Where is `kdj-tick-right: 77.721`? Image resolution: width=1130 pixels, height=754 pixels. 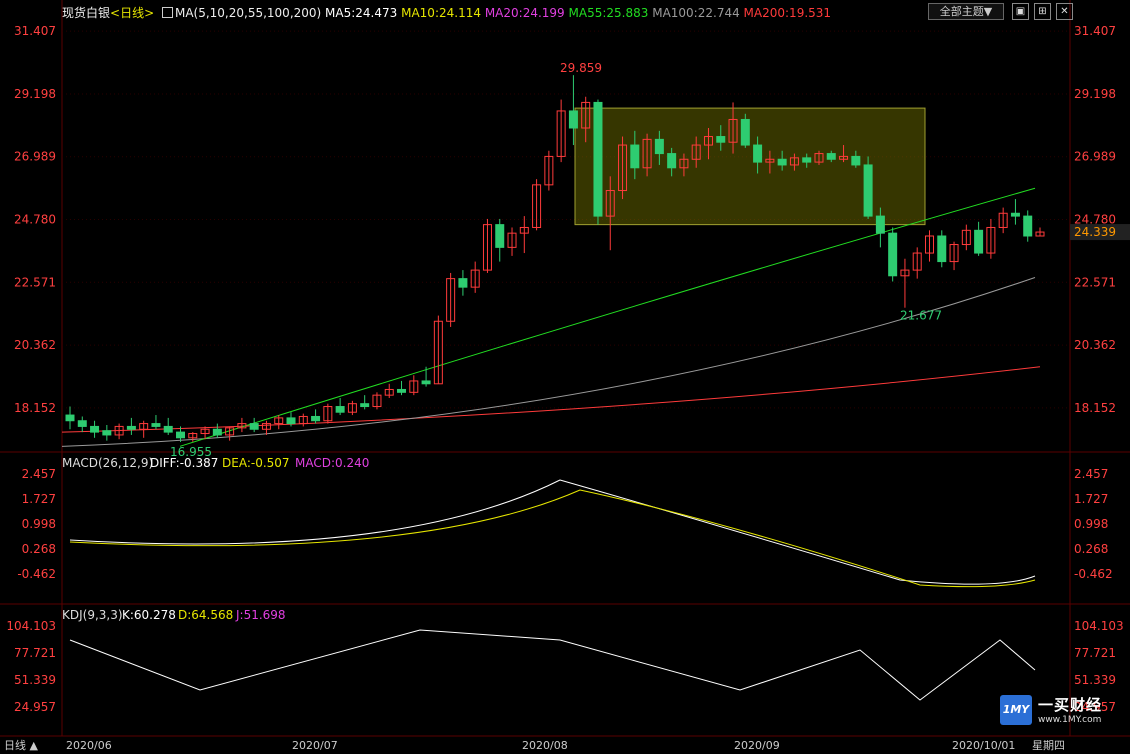
kdj-tick-right: 77.721 is located at coordinates (1095, 653).